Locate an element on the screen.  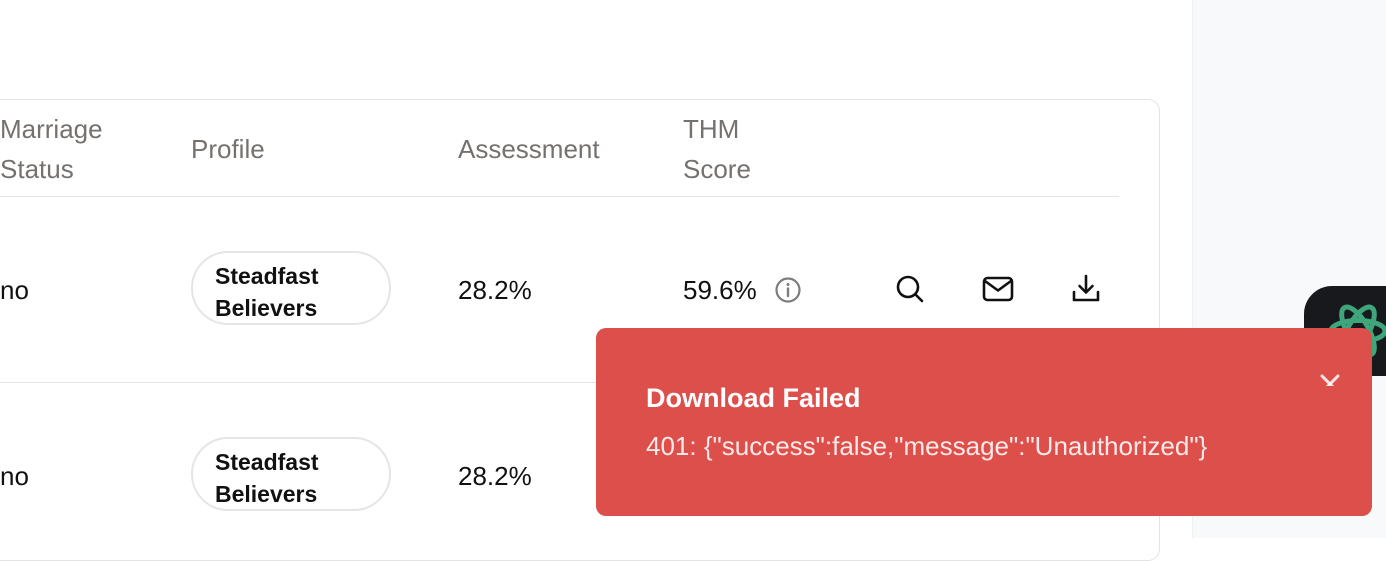
search-icon is located at coordinates (910, 289).